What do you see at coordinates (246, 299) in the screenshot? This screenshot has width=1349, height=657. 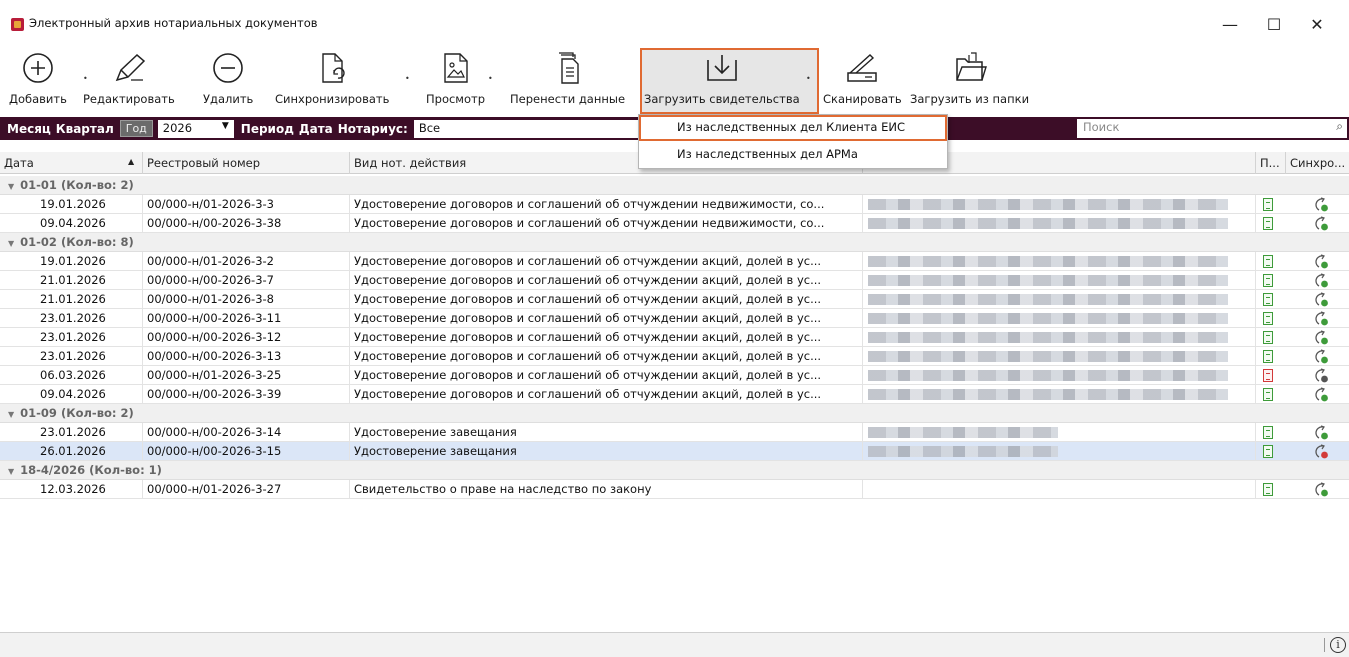 I see `reg-number-cell: 00/000-н/01-2026-3-8` at bounding box center [246, 299].